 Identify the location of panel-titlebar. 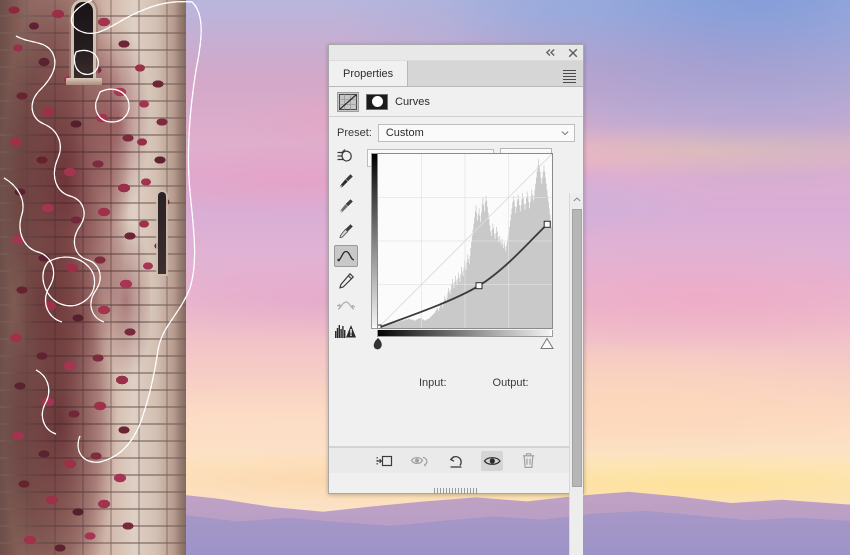
(456, 53).